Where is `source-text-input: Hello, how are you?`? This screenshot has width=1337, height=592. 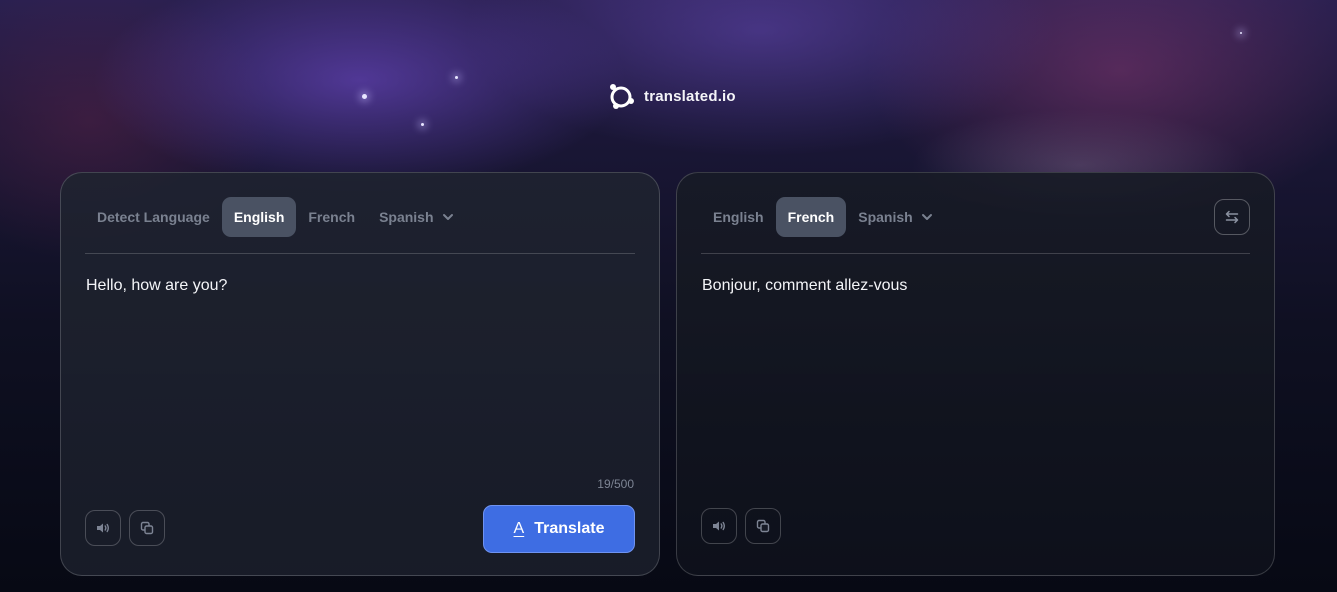
source-text-input: Hello, how are you? is located at coordinates (360, 286).